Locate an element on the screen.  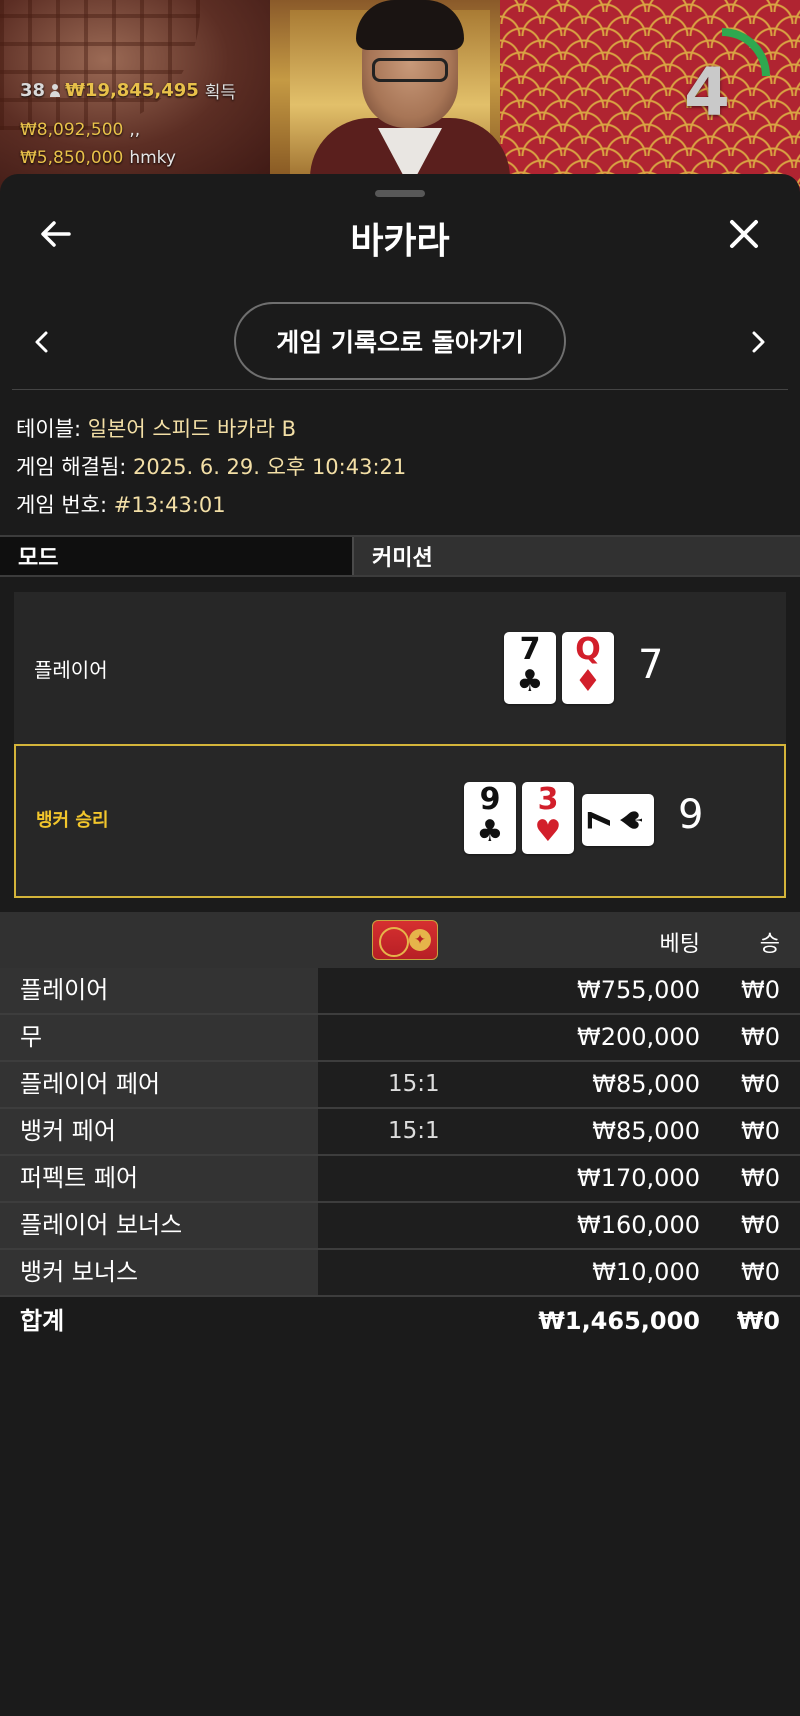
winner-name: ,, is located at coordinates (135, 130).